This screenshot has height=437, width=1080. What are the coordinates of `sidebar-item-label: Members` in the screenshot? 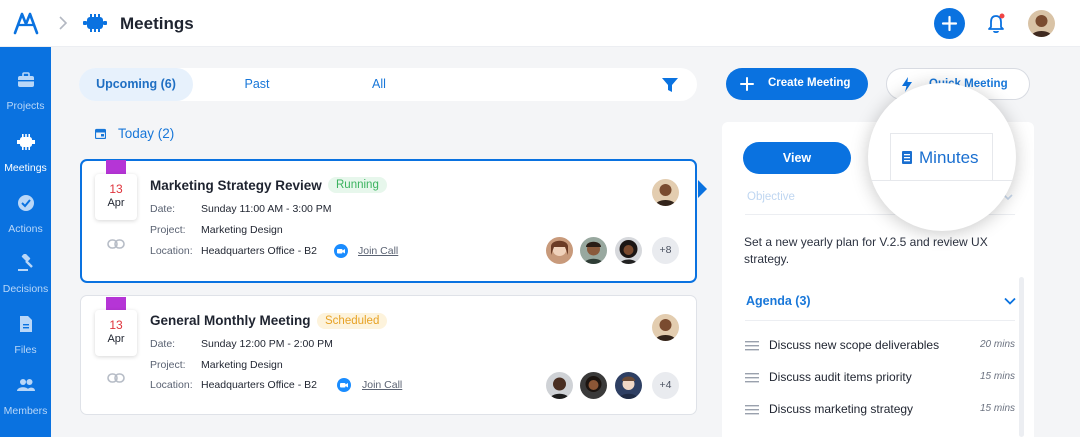 It's located at (25, 411).